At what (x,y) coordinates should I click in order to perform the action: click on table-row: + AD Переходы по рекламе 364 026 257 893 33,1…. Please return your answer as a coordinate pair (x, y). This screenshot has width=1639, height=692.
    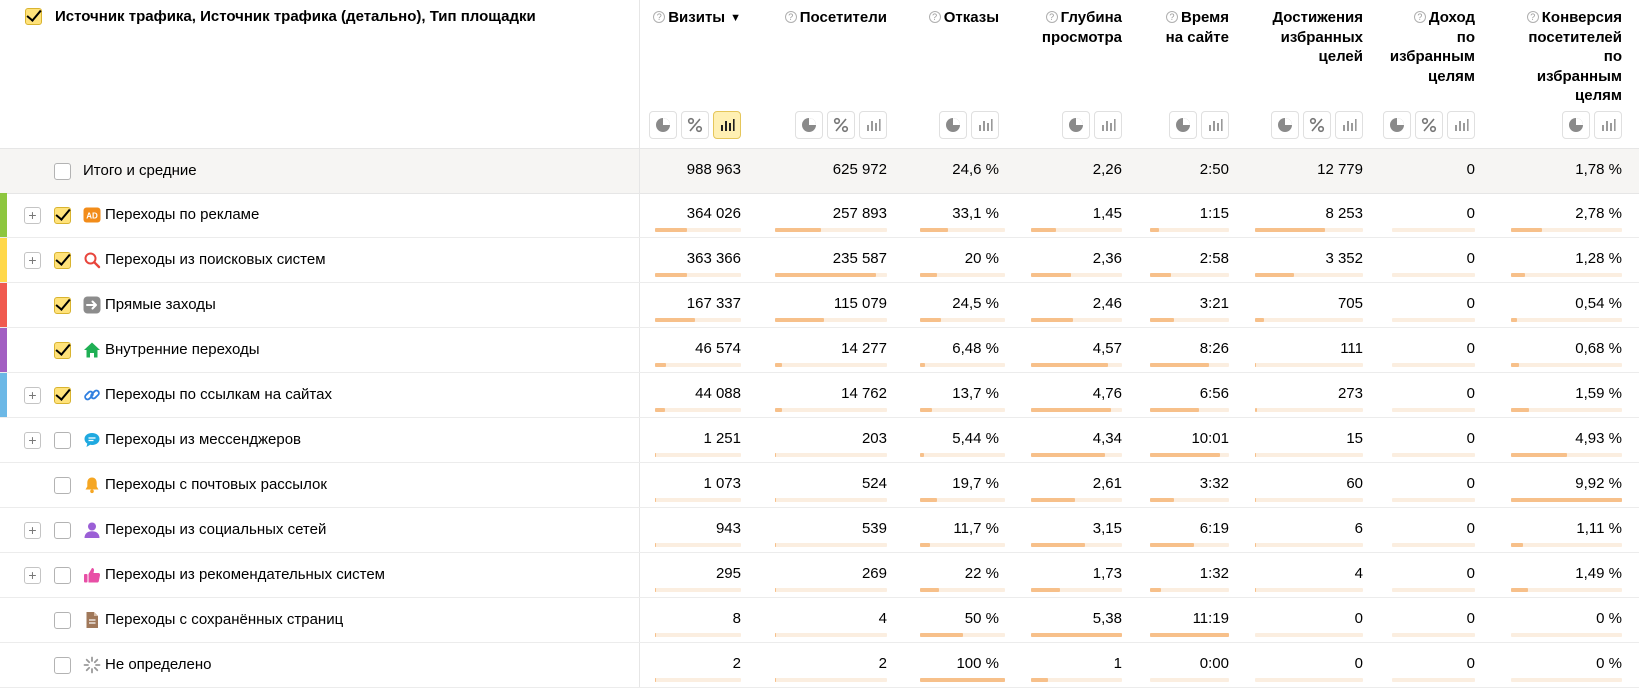
    Looking at the image, I should click on (819, 215).